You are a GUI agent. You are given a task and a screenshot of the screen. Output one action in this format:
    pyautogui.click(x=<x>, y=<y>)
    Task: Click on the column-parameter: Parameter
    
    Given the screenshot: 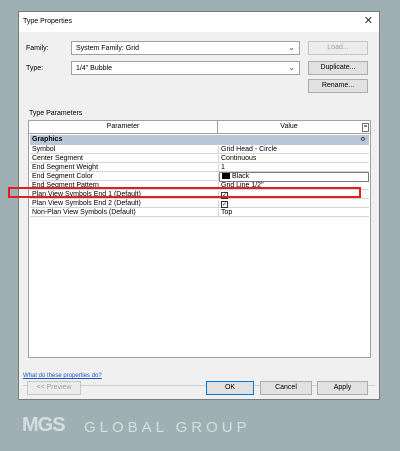 What is the action you would take?
    pyautogui.click(x=123, y=126)
    